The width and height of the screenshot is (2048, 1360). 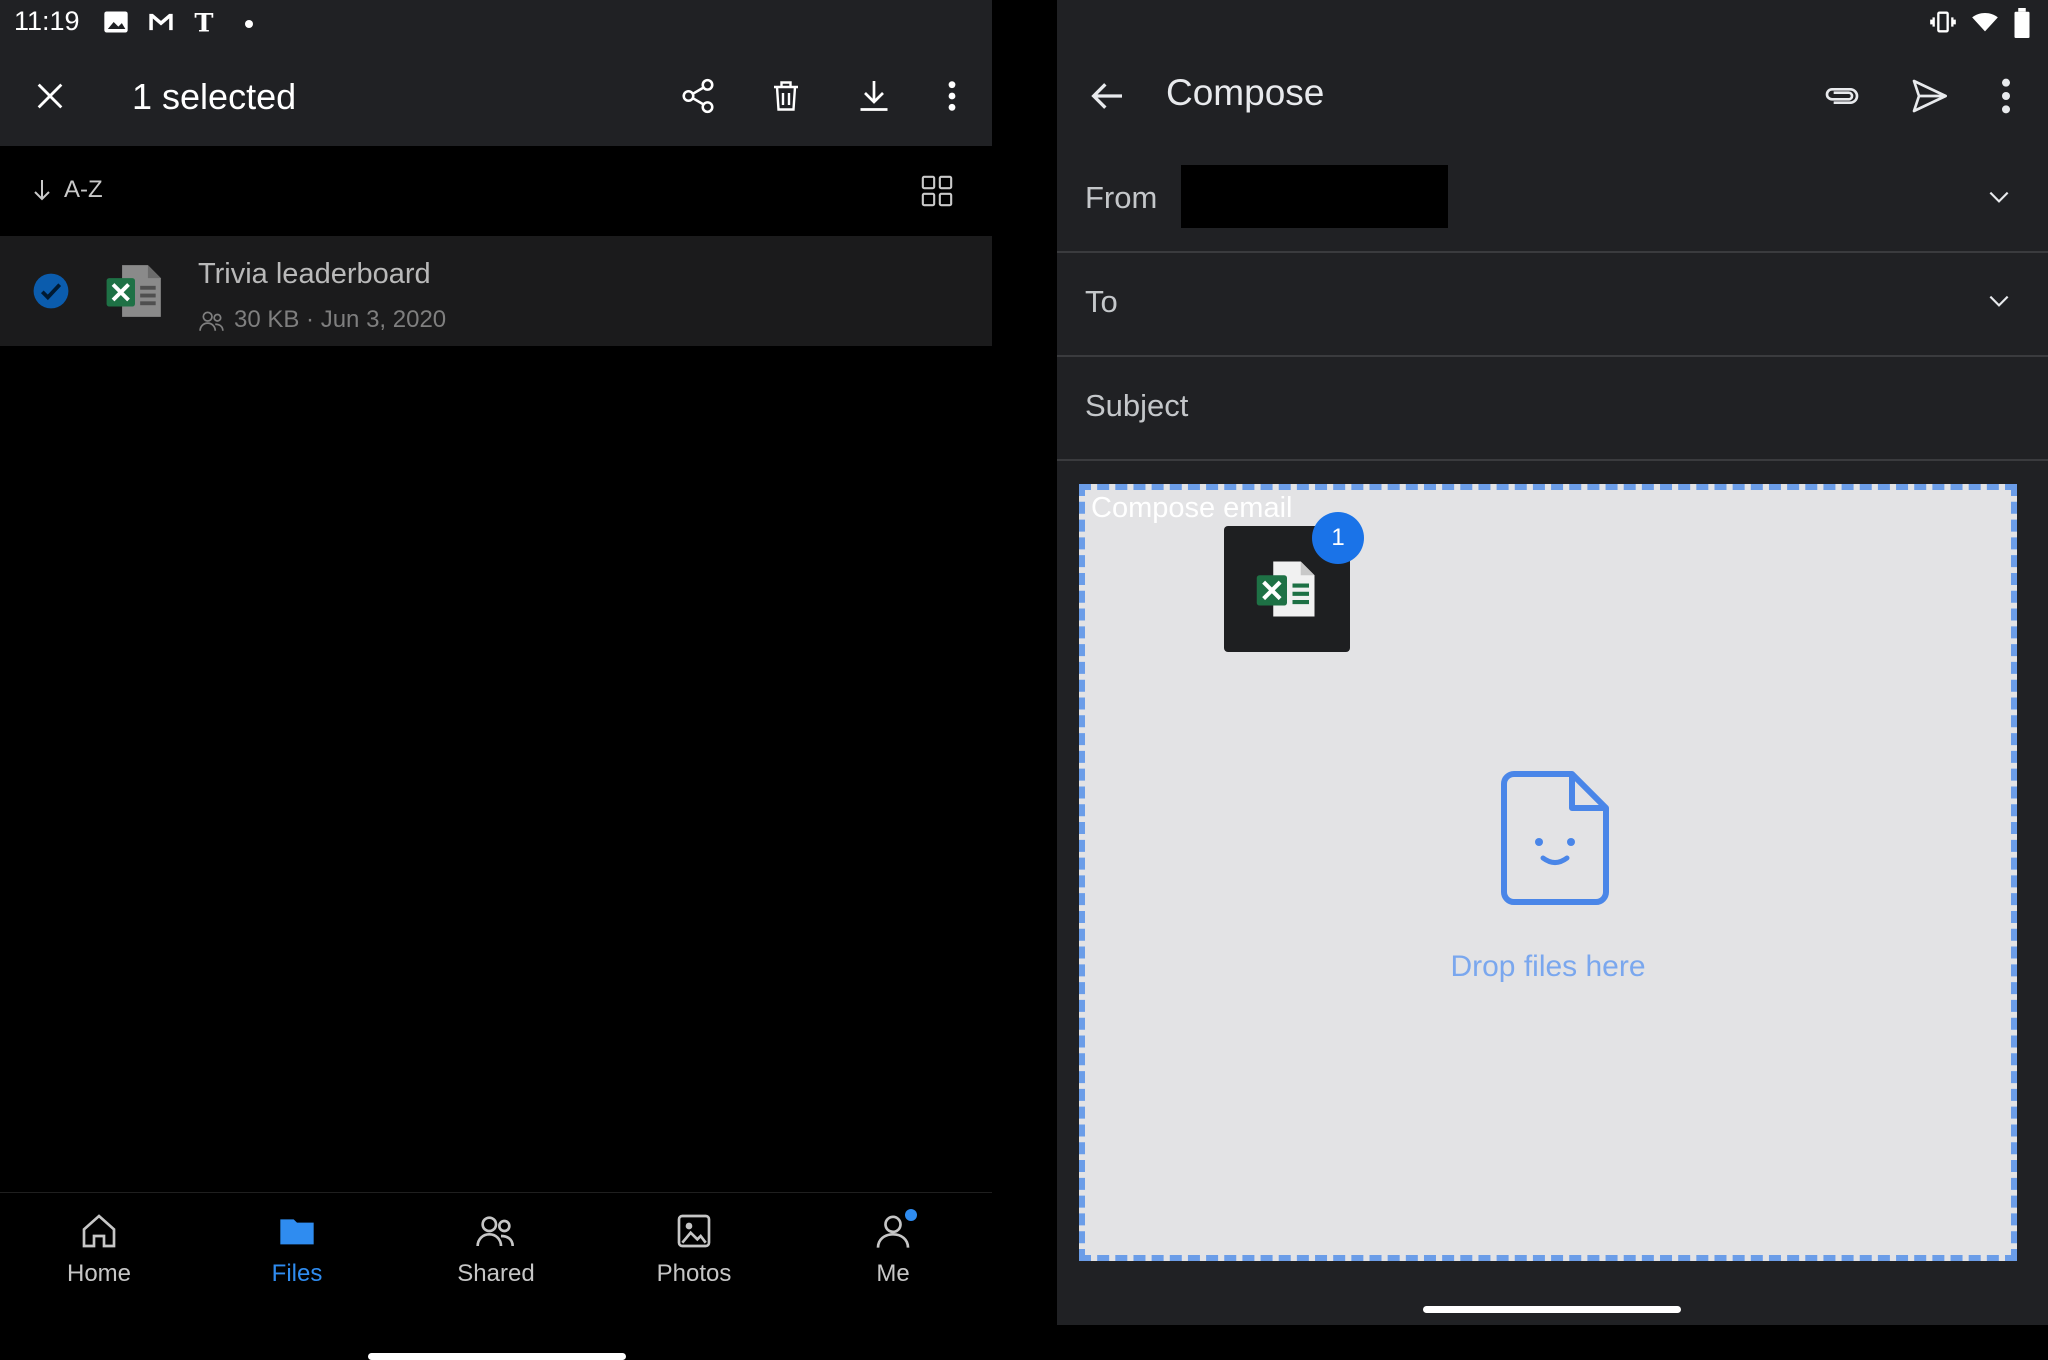 What do you see at coordinates (937, 193) in the screenshot?
I see `grid-view-icon` at bounding box center [937, 193].